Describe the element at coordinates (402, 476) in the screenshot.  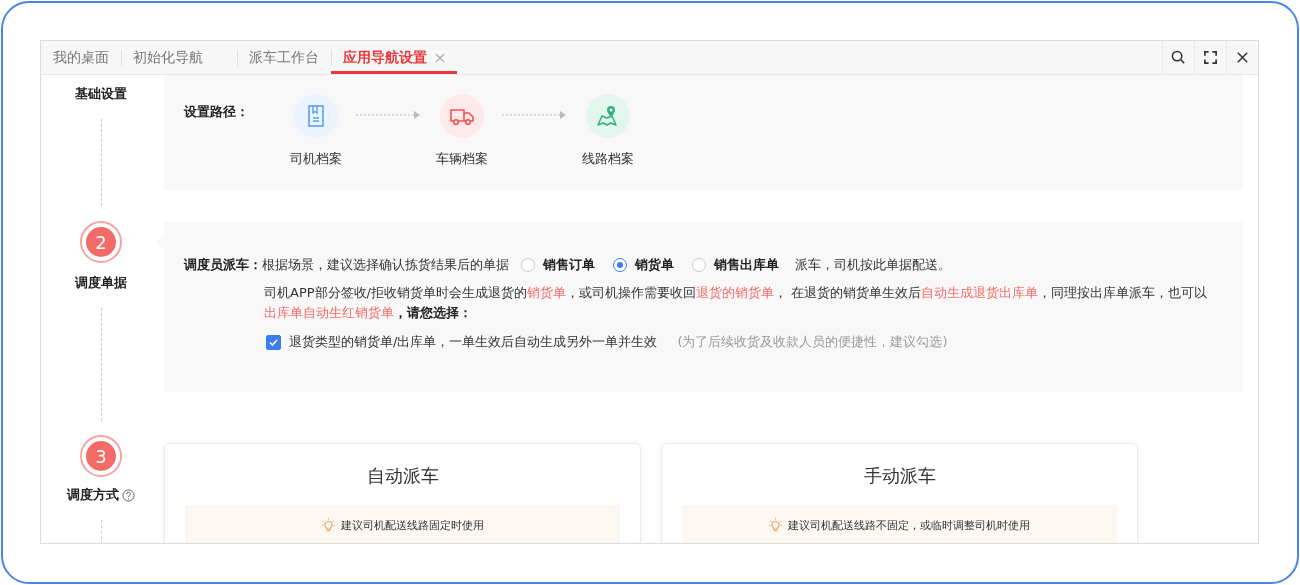
I see `card-title: 自动派车` at that location.